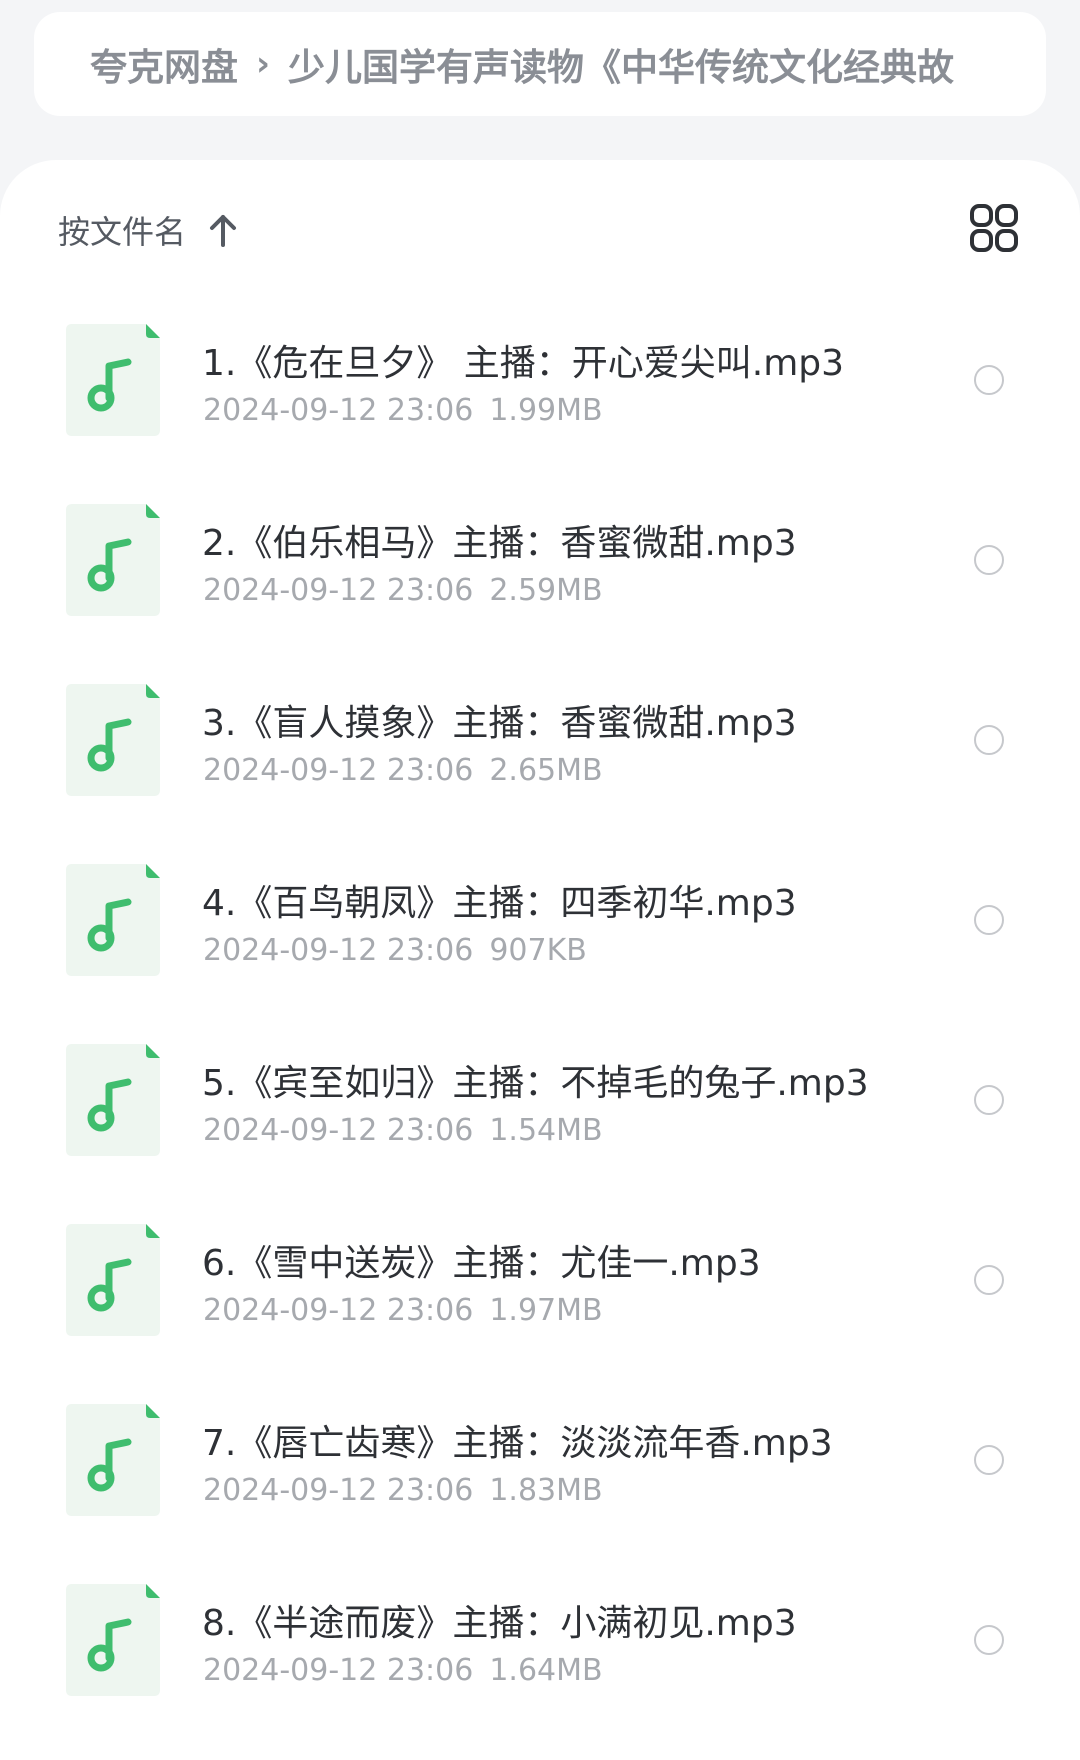 The width and height of the screenshot is (1080, 1760). I want to click on file-size: 1.54MB, so click(546, 1130).